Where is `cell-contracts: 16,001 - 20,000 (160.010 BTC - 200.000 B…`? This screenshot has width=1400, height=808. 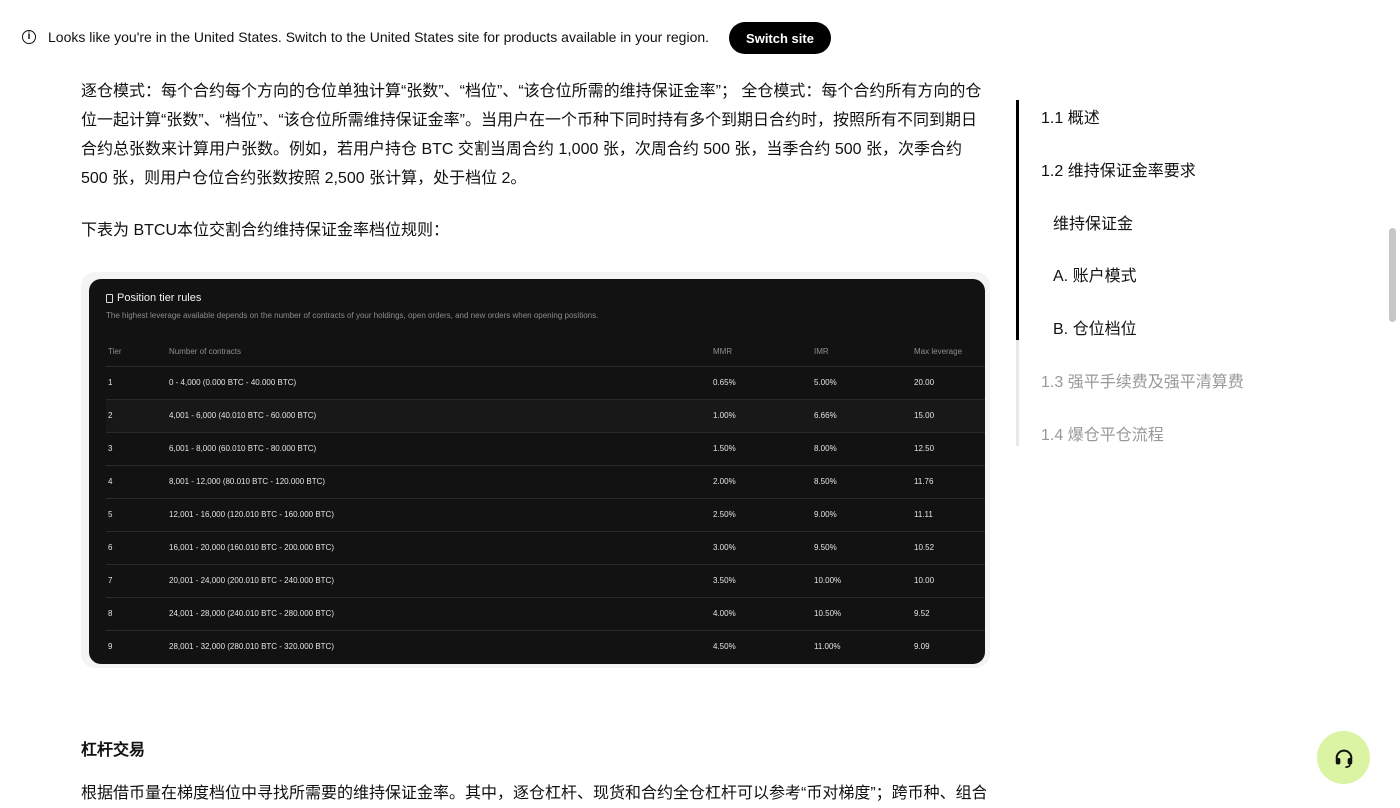 cell-contracts: 16,001 - 20,000 (160.010 BTC - 200.000 B… is located at coordinates (251, 547).